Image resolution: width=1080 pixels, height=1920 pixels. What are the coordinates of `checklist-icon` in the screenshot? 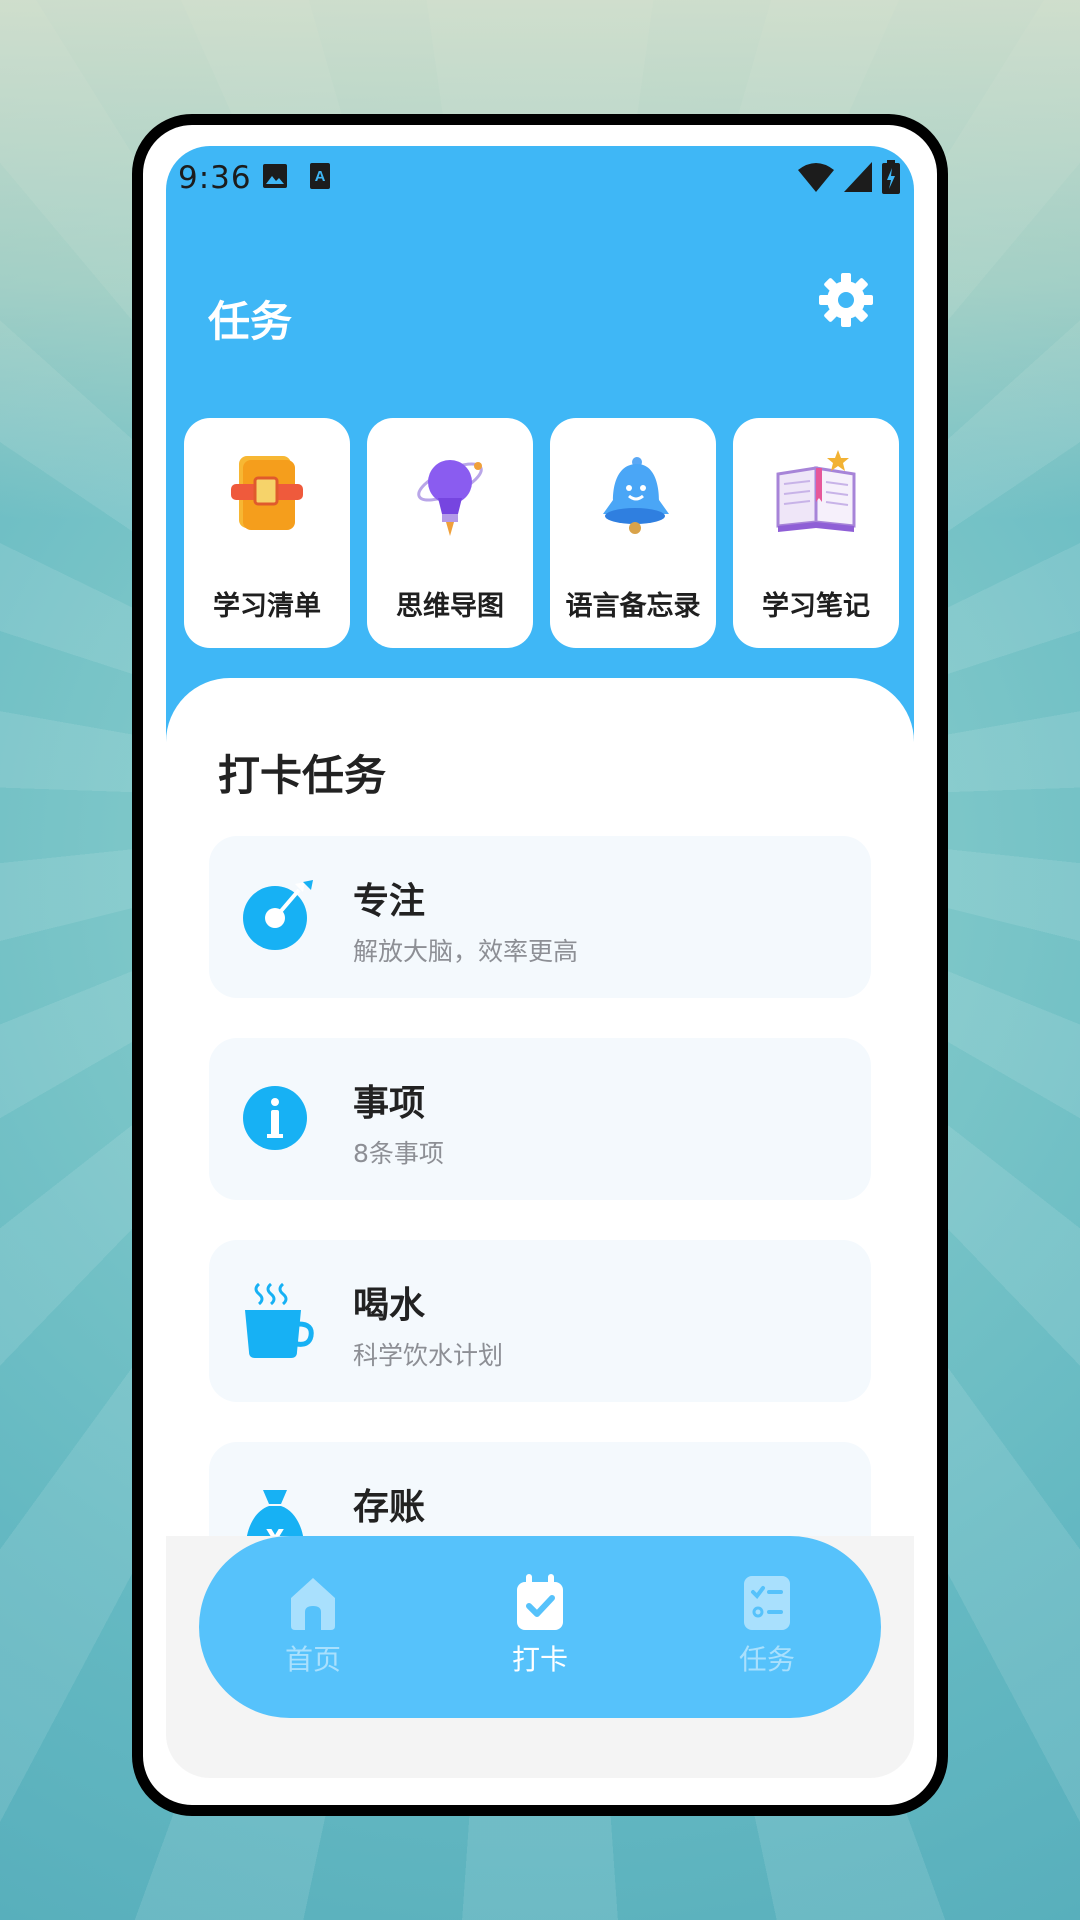 It's located at (767, 1603).